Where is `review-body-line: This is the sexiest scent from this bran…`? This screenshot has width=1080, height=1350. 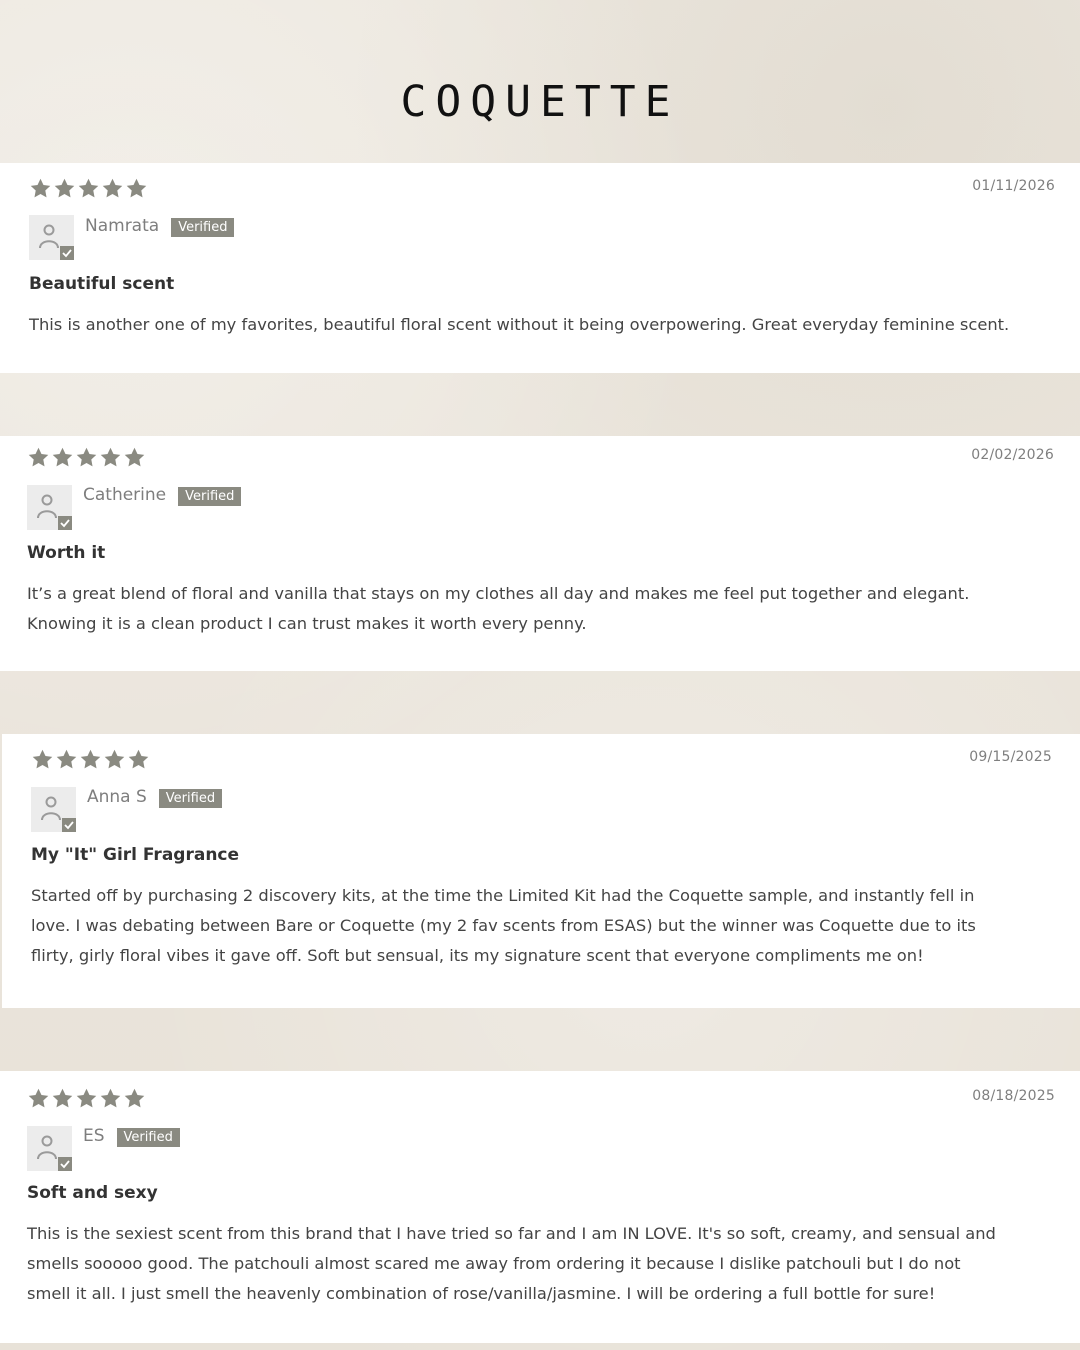
review-body-line: This is the sexiest scent from this bran… is located at coordinates (511, 1233).